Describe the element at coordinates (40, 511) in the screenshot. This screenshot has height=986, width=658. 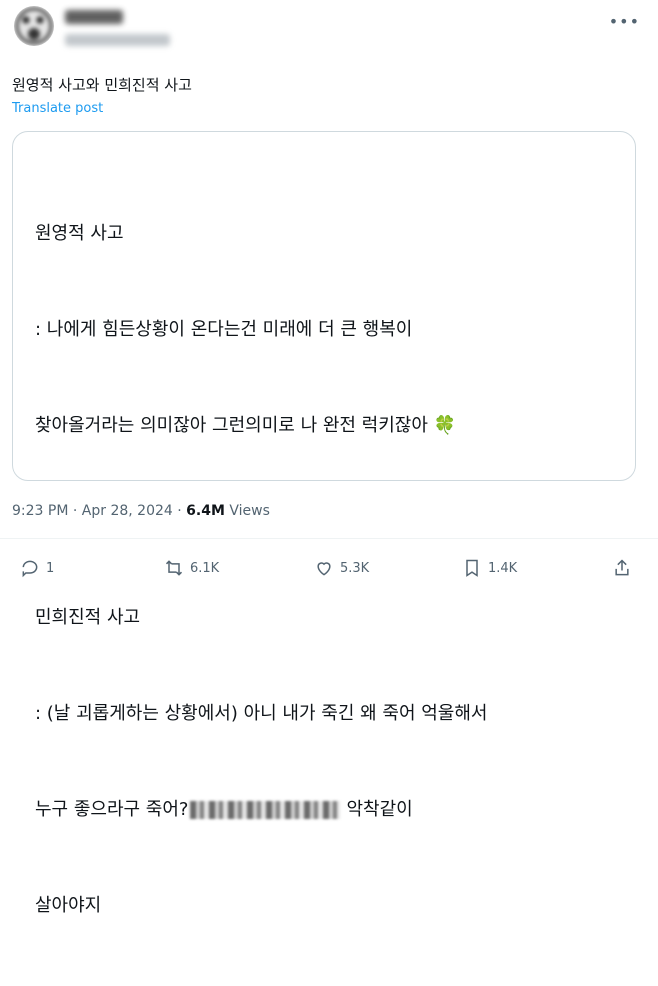
I see `post-time: 9:23 PM` at that location.